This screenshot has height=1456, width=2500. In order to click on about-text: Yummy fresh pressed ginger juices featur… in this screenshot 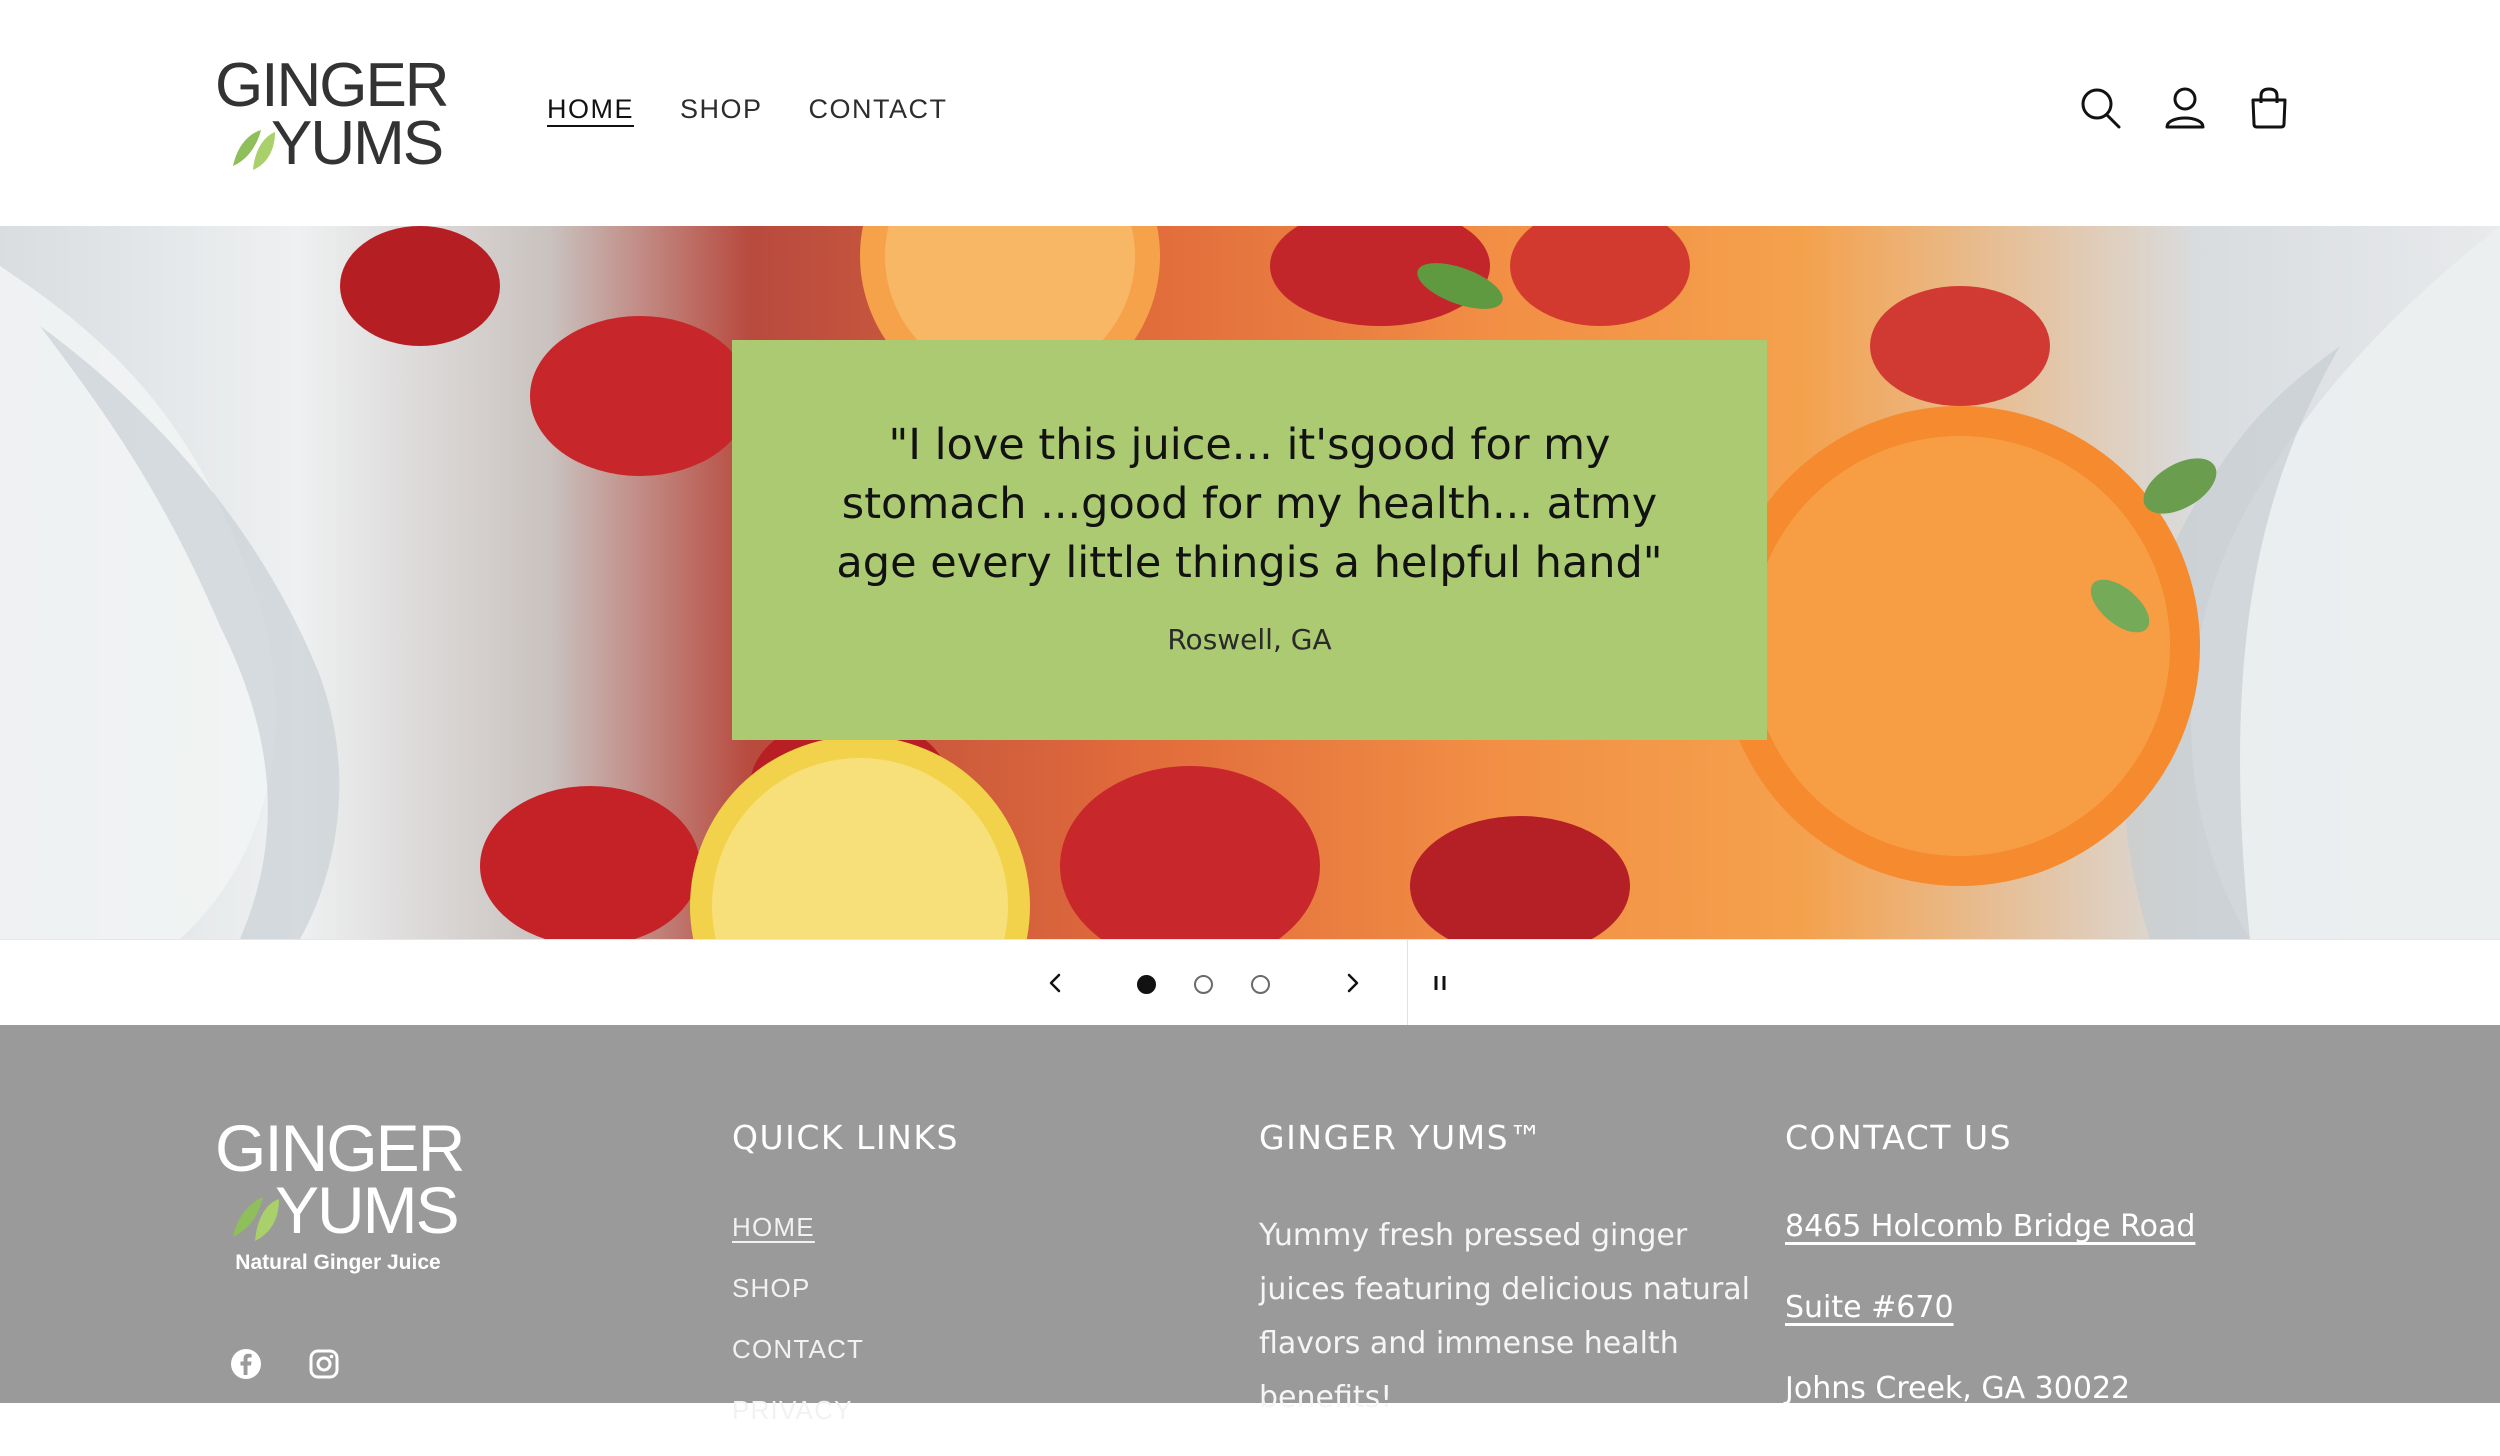, I will do `click(1505, 1316)`.